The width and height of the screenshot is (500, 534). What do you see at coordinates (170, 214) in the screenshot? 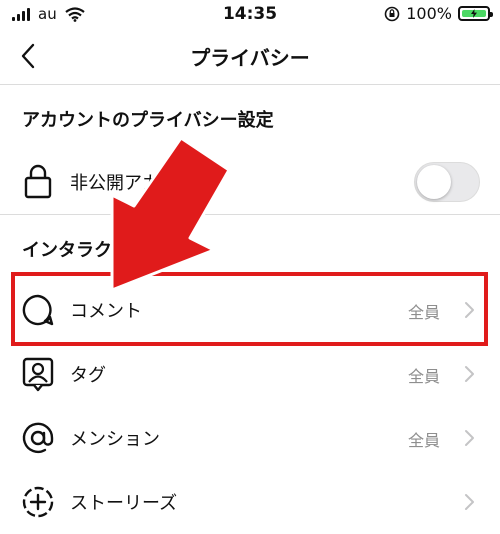
I see `annotation-arrow` at bounding box center [170, 214].